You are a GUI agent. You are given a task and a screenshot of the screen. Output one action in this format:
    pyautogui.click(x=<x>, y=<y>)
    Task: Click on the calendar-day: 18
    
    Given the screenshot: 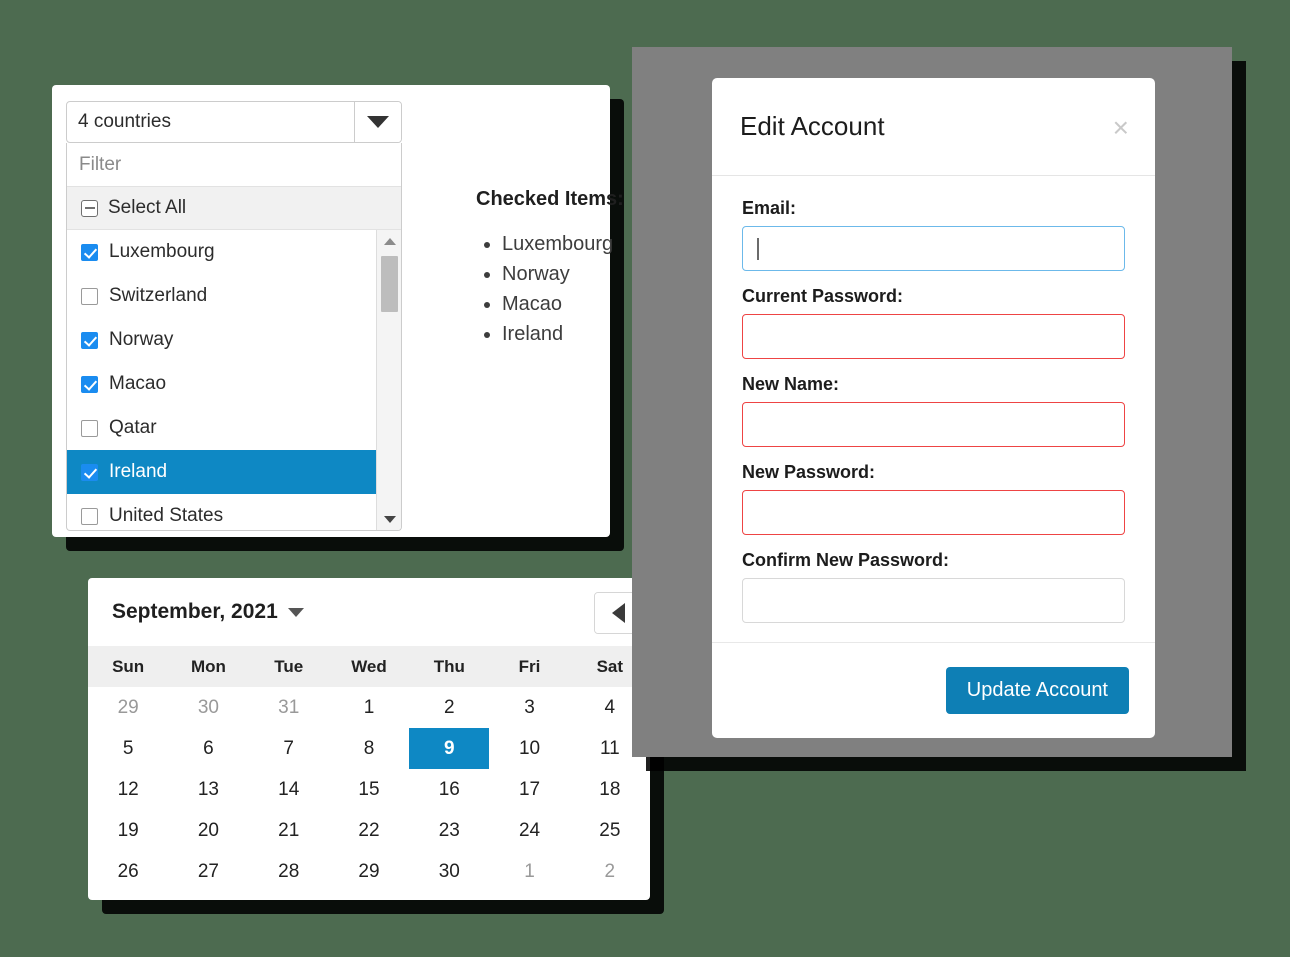 What is the action you would take?
    pyautogui.click(x=610, y=789)
    